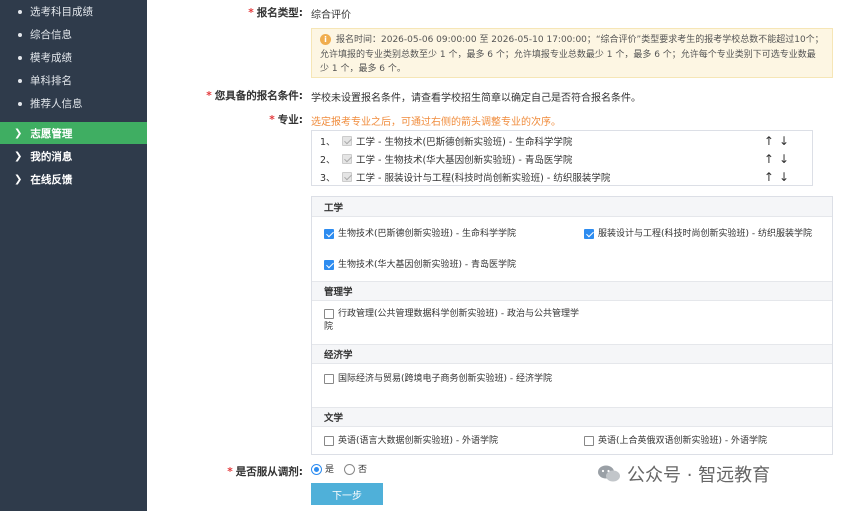  Describe the element at coordinates (331, 15) in the screenshot. I see `reg-type-value: 综合评价` at that location.